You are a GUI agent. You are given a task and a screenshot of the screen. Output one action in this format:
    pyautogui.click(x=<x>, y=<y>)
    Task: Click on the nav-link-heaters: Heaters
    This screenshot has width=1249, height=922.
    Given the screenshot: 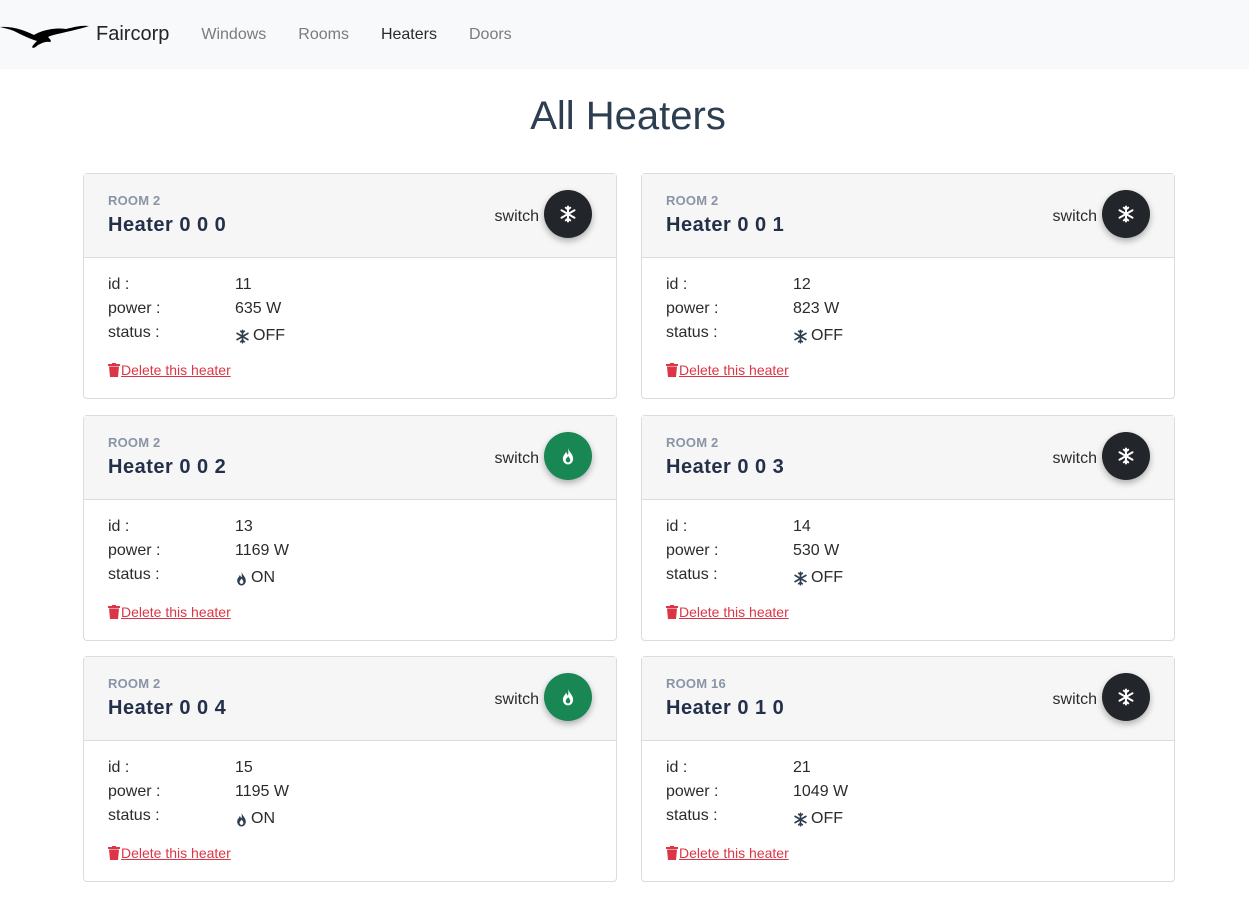 What is the action you would take?
    pyautogui.click(x=409, y=35)
    